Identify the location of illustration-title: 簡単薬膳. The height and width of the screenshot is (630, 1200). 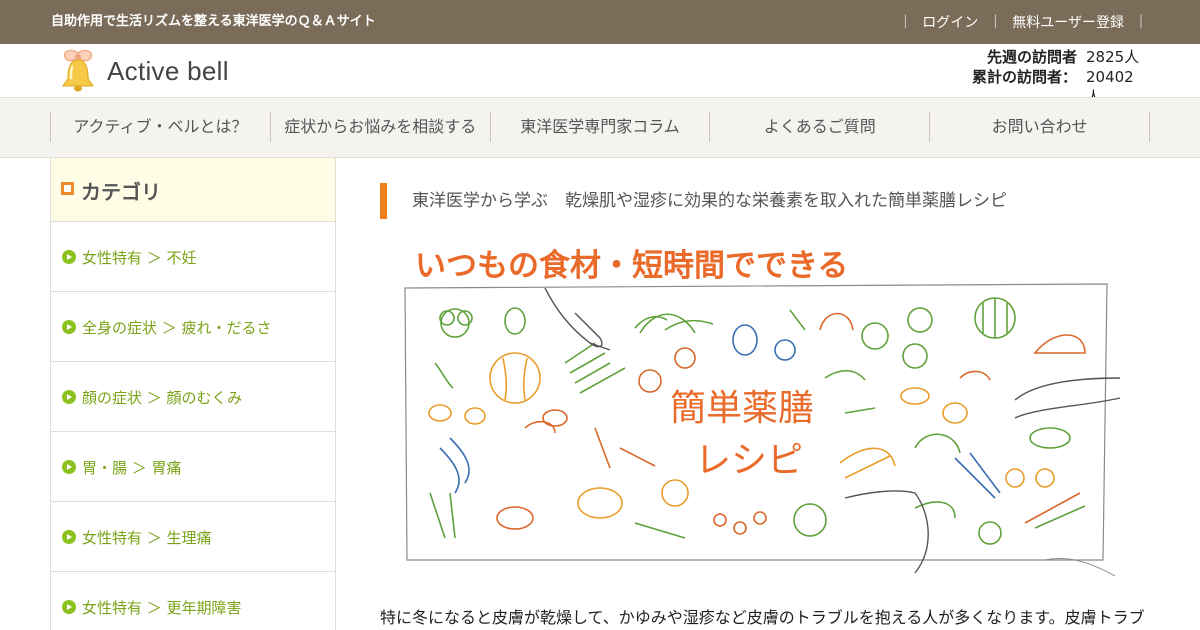
(742, 408).